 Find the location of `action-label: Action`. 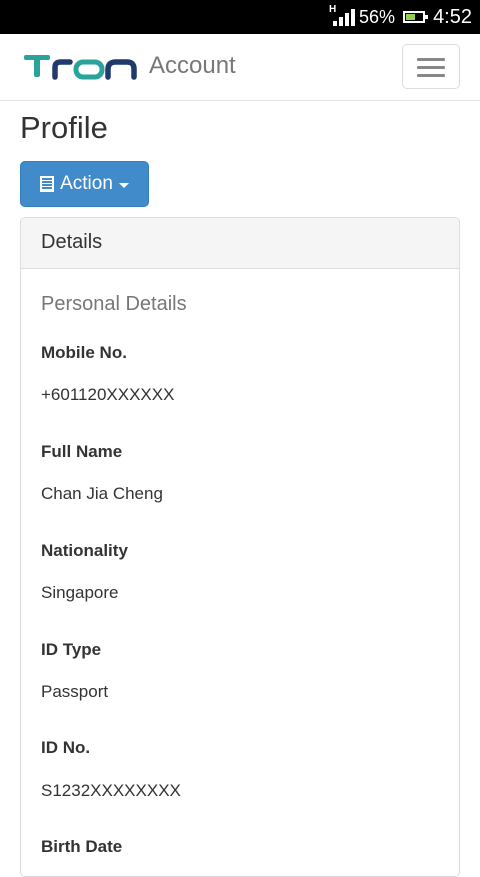

action-label: Action is located at coordinates (86, 183).